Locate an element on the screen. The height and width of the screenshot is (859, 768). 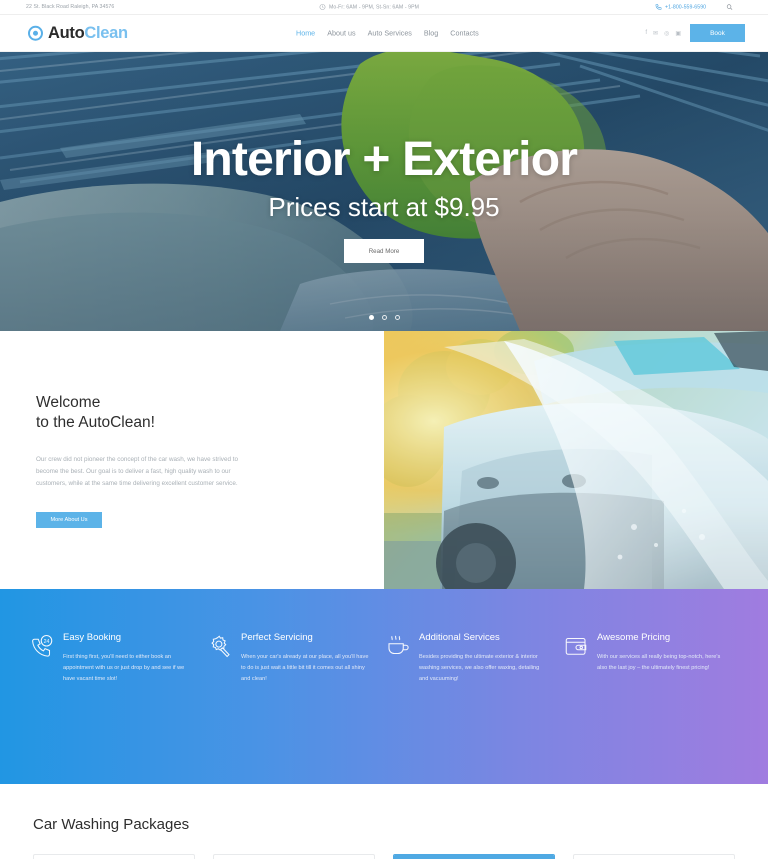
packages-title: Car Washing Packages is located at coordinates (111, 824).